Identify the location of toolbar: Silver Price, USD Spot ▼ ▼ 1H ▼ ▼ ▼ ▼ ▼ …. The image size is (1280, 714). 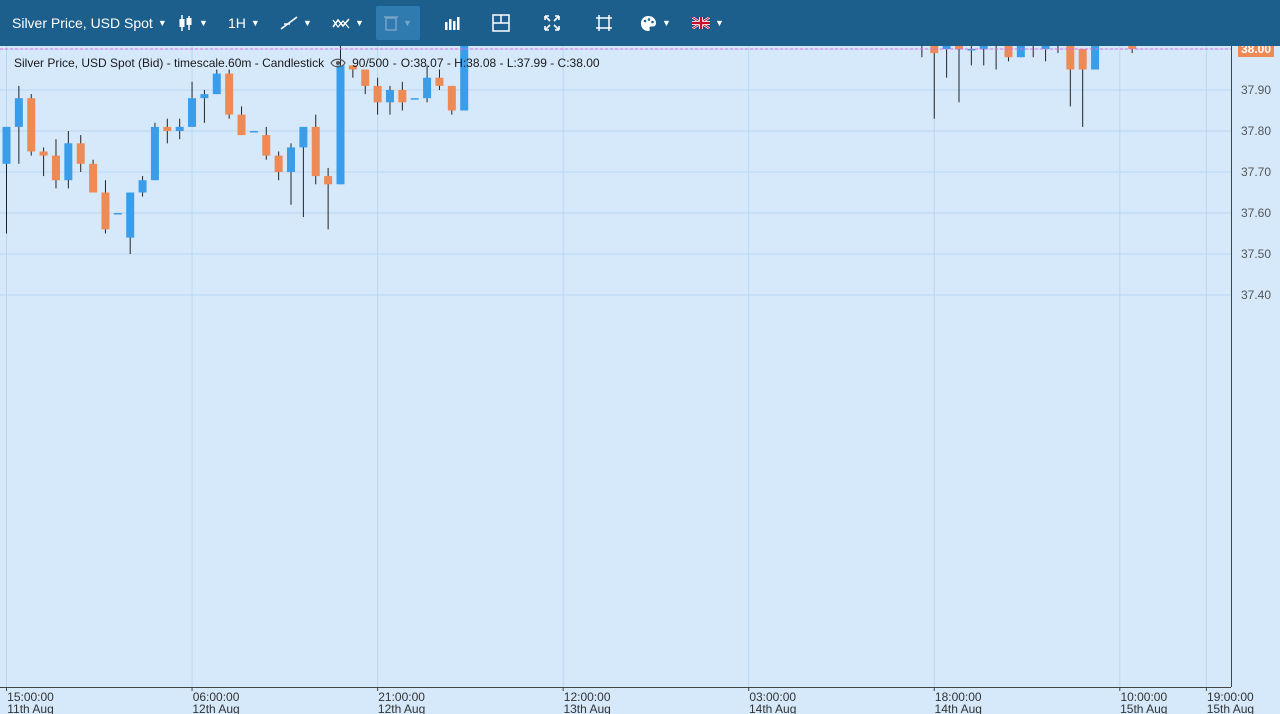
(640, 23).